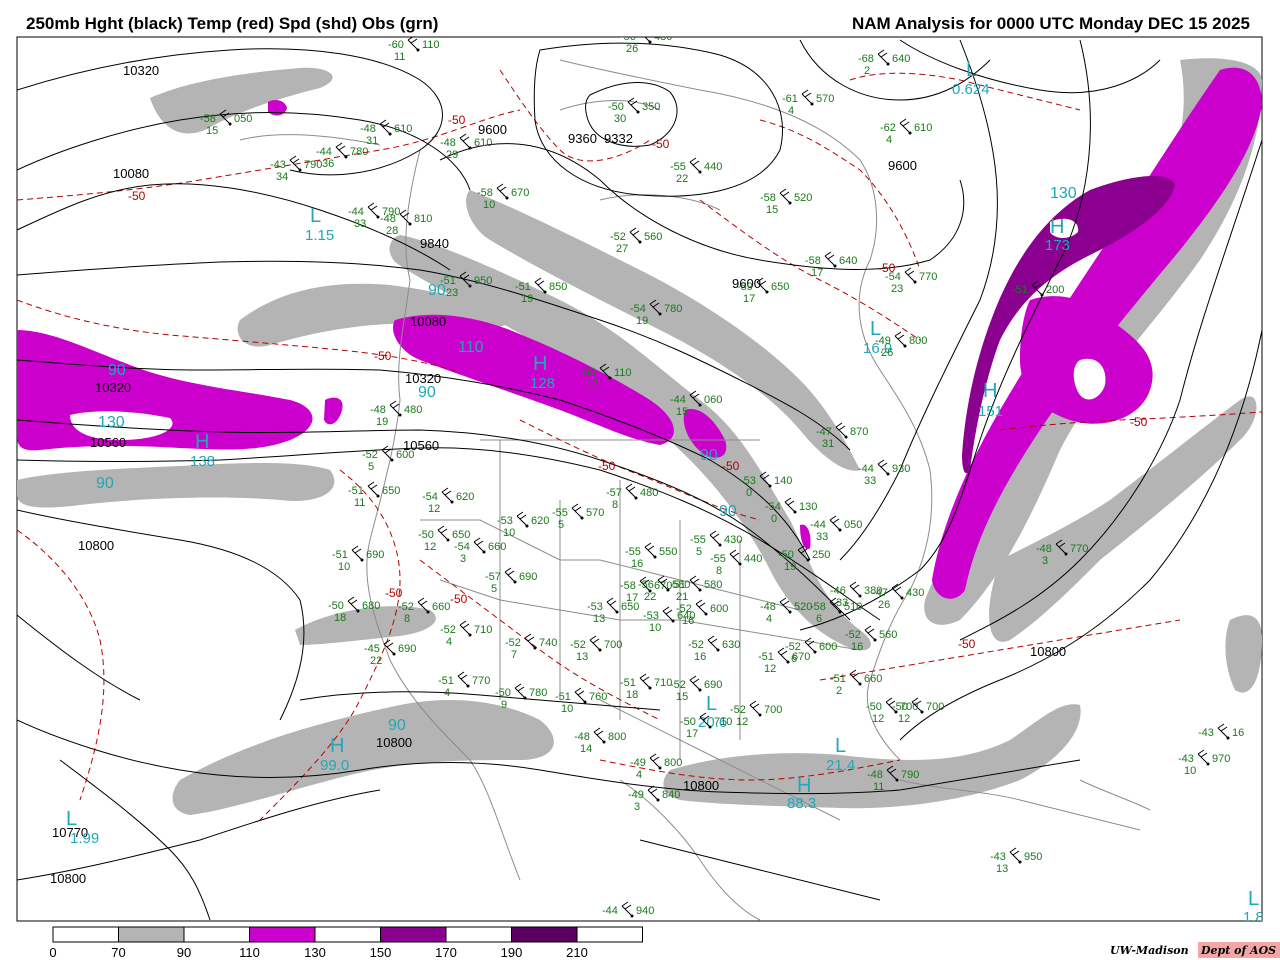  Describe the element at coordinates (1057, 245) in the screenshot. I see `svg-text: 173` at that location.